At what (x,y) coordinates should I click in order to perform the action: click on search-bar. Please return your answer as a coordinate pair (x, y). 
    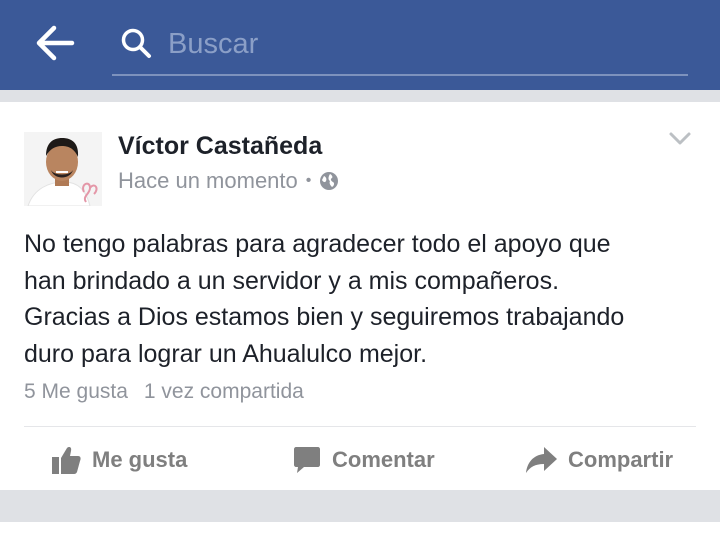
    Looking at the image, I should click on (400, 47).